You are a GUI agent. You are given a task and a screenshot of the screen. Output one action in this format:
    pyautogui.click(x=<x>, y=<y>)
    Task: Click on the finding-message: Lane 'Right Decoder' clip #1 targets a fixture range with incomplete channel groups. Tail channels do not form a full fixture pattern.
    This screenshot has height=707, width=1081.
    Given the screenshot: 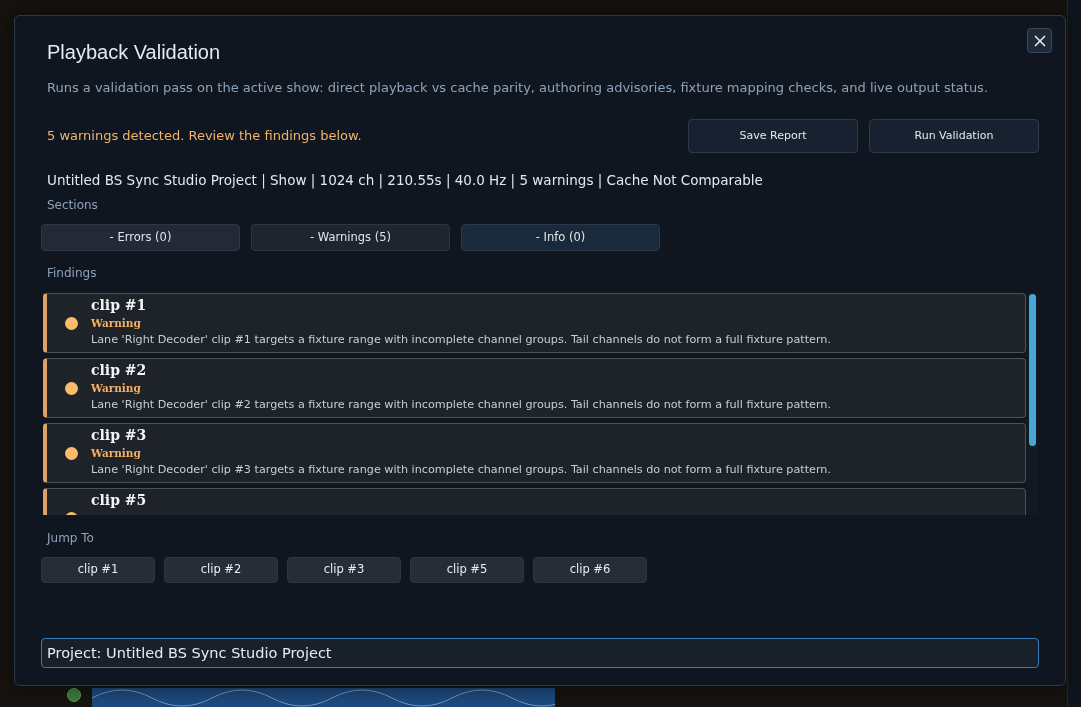 What is the action you would take?
    pyautogui.click(x=461, y=340)
    